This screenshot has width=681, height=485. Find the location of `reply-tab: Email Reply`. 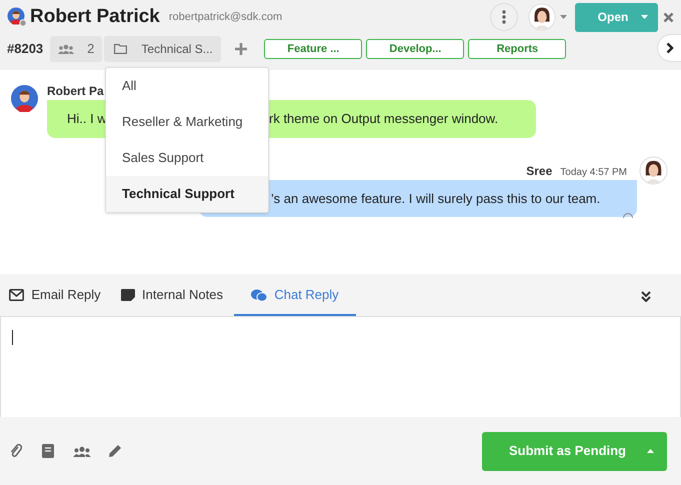

reply-tab: Email Reply is located at coordinates (55, 296).